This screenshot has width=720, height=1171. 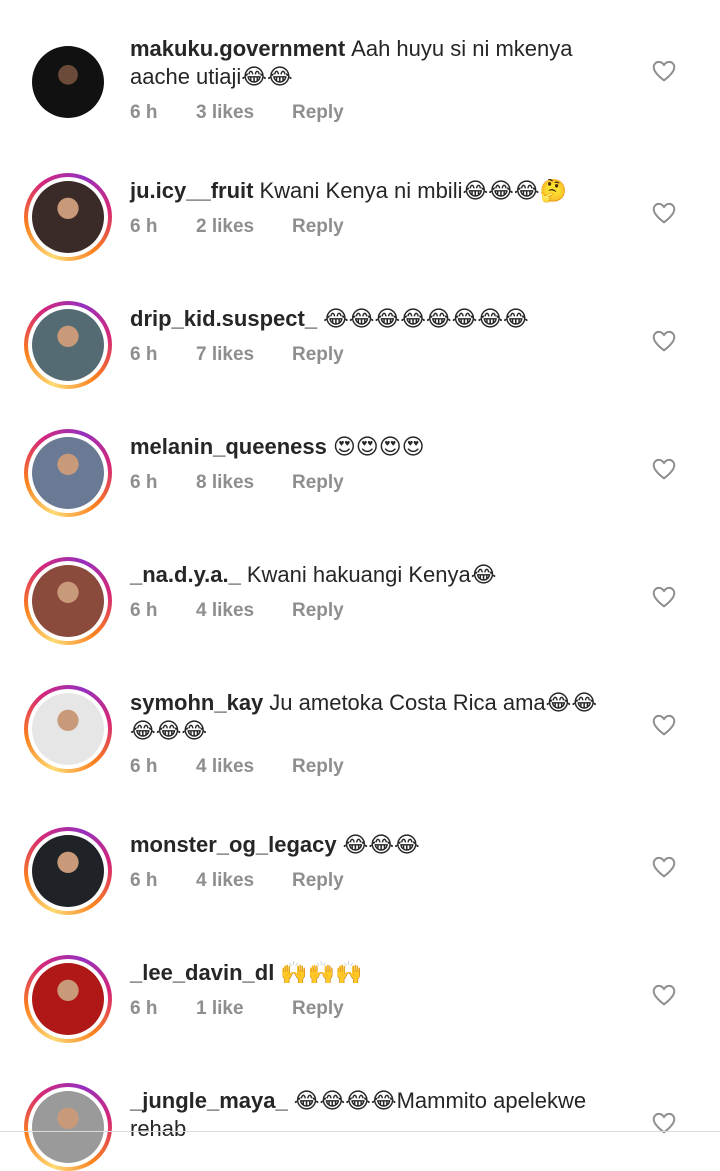 What do you see at coordinates (191, 190) in the screenshot?
I see `comment-username: ju.icy__fruit` at bounding box center [191, 190].